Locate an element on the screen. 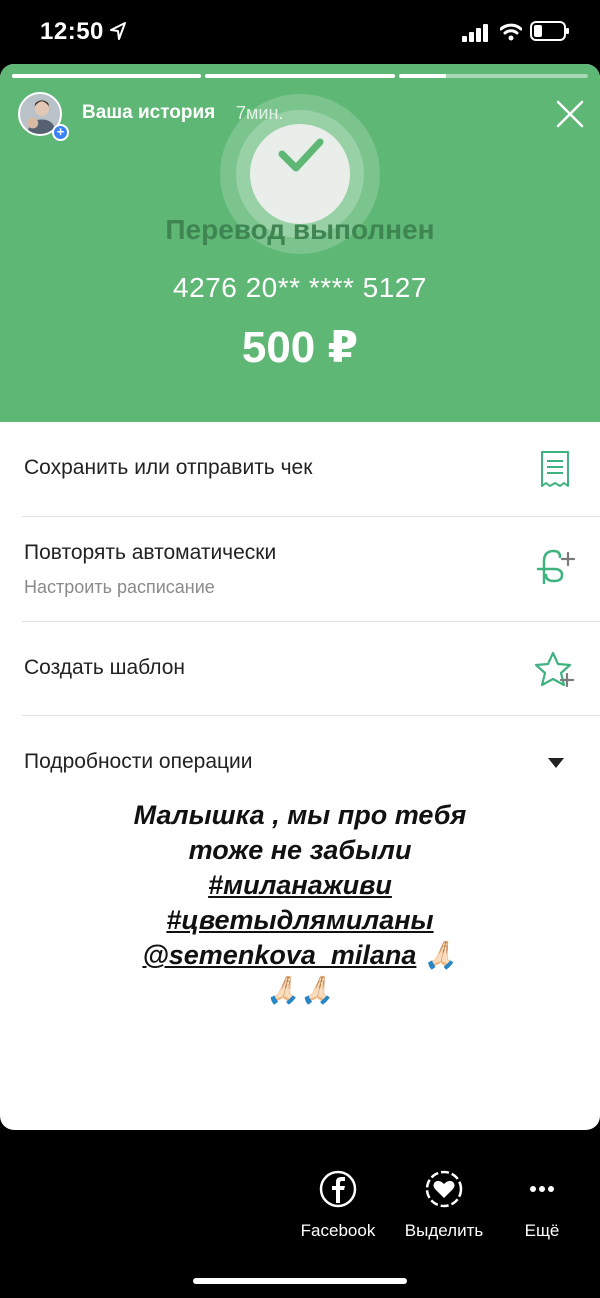  story-progress is located at coordinates (300, 76).